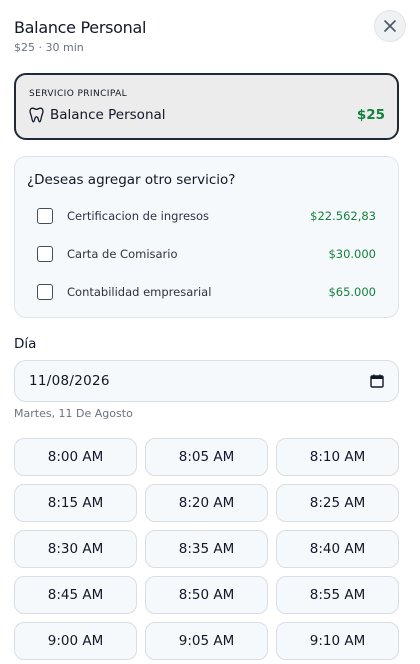 The image size is (420, 664). What do you see at coordinates (352, 292) in the screenshot?
I see `addon-price: $65.000` at bounding box center [352, 292].